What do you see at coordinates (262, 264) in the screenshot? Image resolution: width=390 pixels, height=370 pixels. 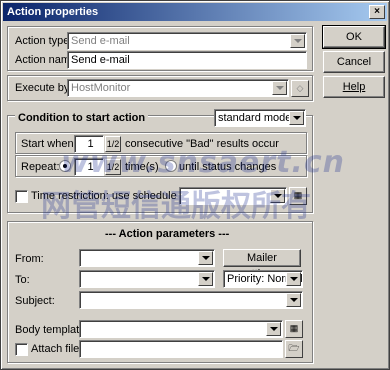 I see `mailer-settings-button: Mailer settings..` at bounding box center [262, 264].